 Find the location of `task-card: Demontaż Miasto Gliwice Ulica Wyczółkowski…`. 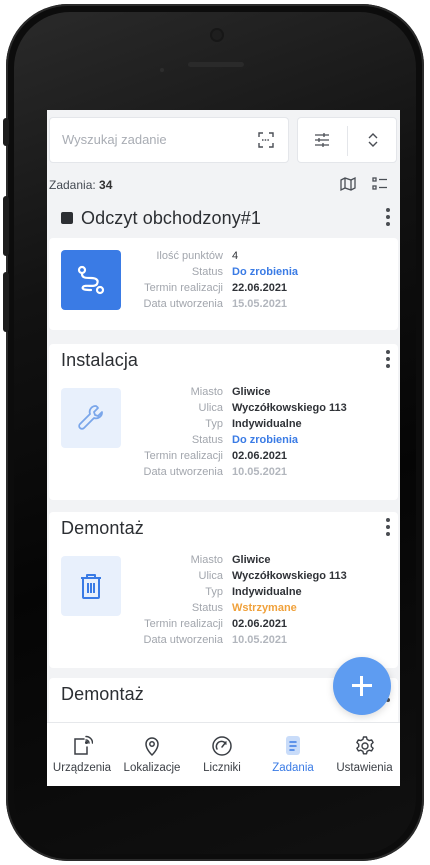

task-card: Demontaż Miasto Gliwice Ulica Wyczółkowski… is located at coordinates (223, 590).